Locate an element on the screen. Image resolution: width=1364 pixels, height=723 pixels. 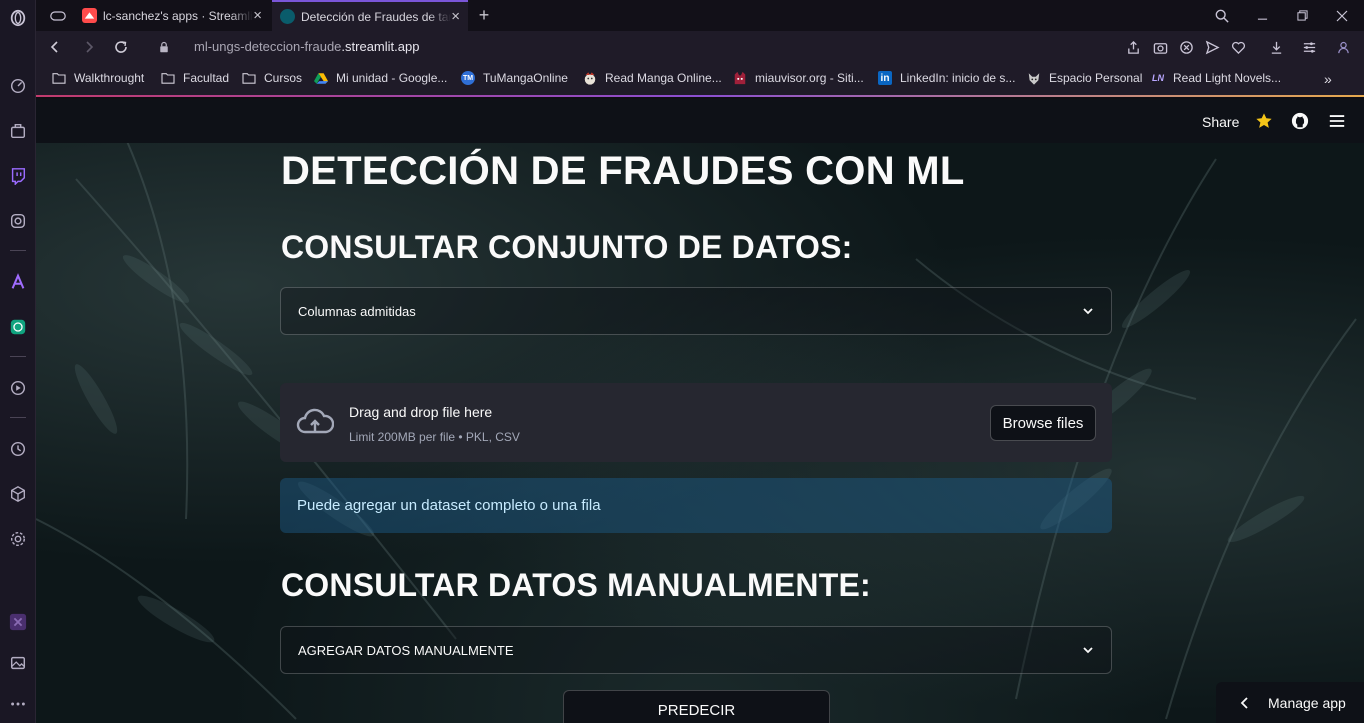
app-favicon-icon is located at coordinates (287, 16).